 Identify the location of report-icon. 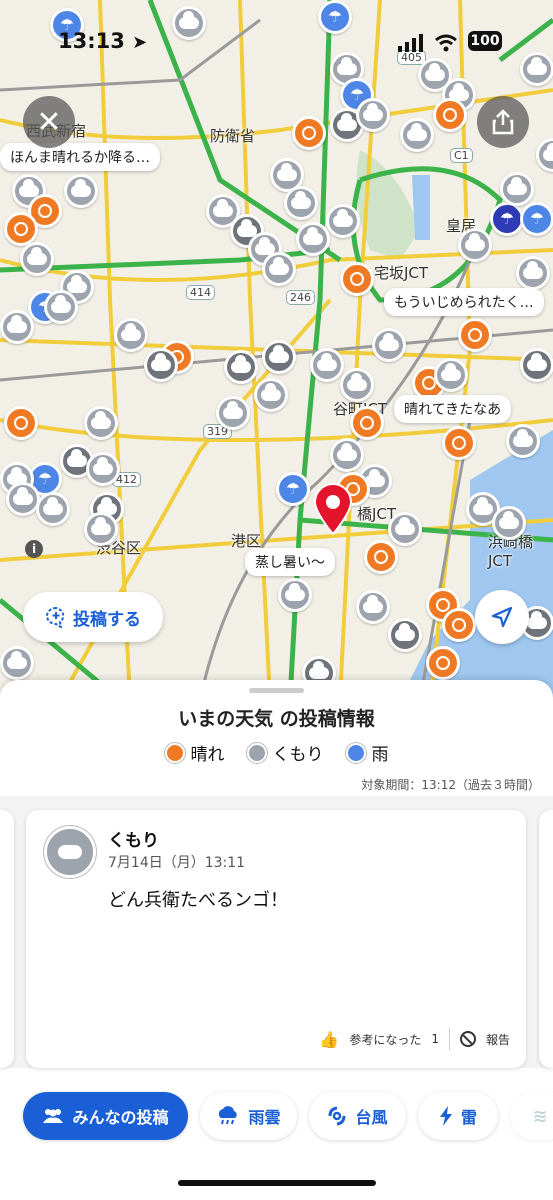
(467, 1039).